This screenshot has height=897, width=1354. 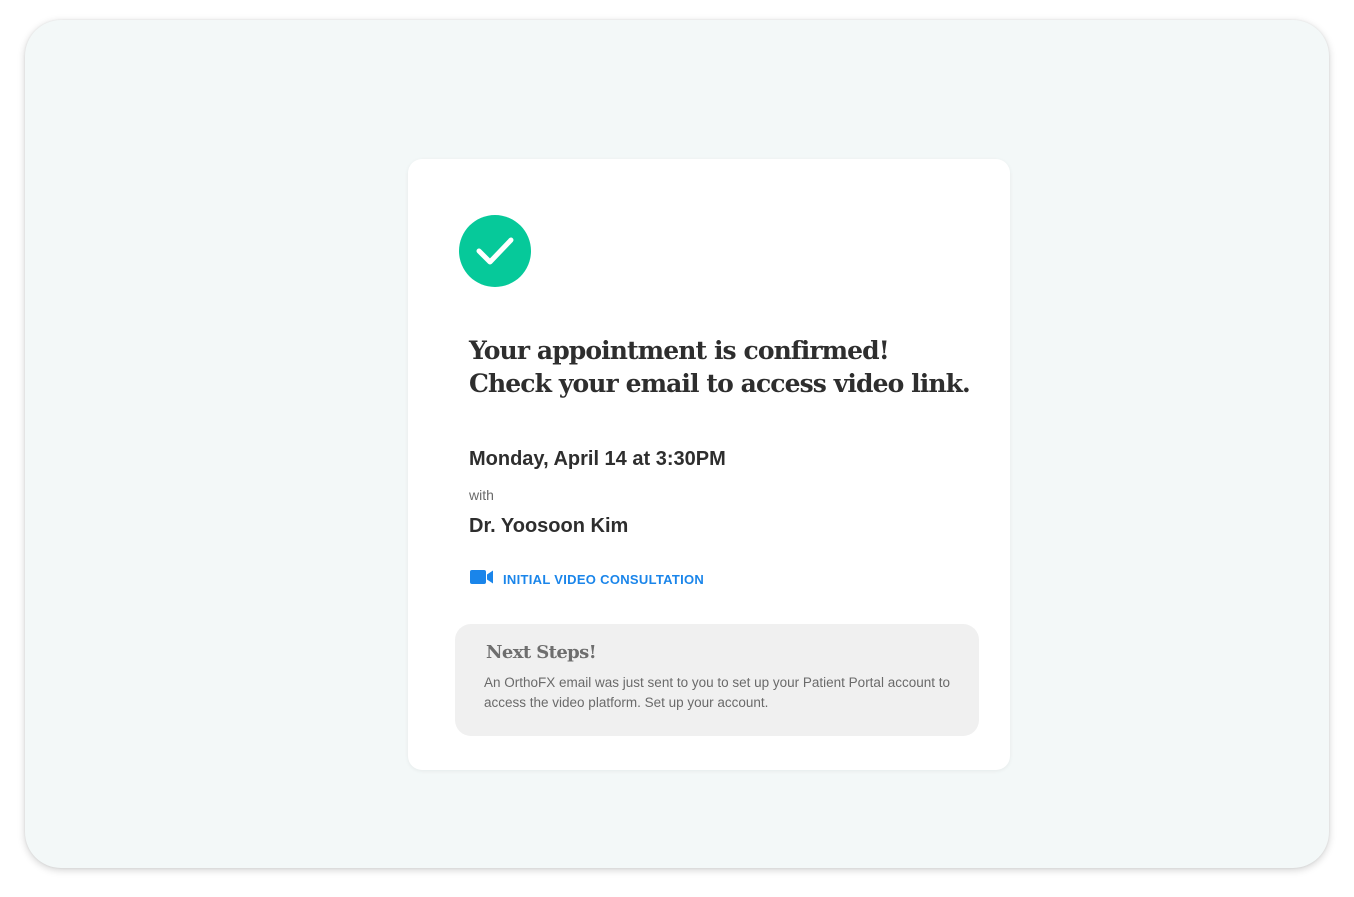 I want to click on with-label: with, so click(x=481, y=495).